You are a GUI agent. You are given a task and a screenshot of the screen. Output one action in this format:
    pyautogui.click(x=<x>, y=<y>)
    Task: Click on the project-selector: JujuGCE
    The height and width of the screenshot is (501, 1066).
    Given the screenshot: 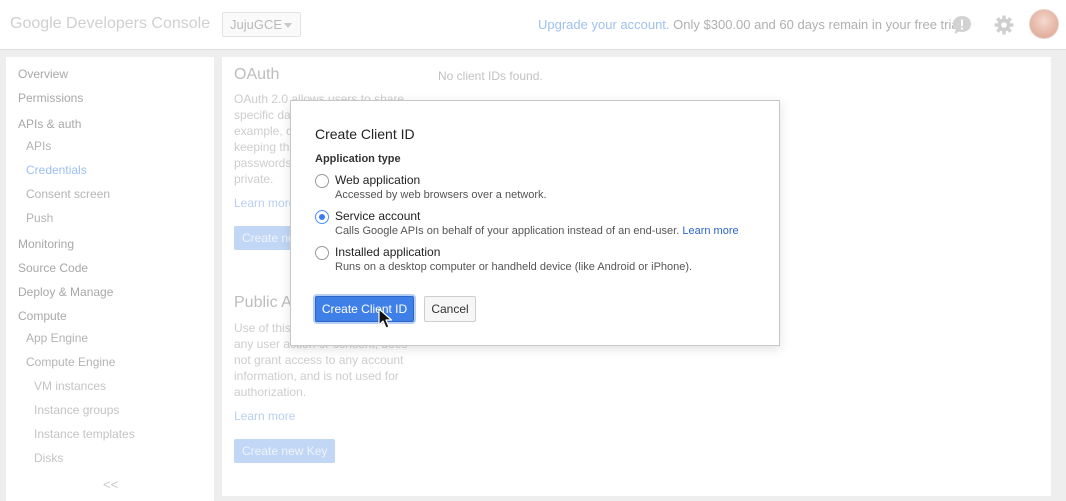 What is the action you would take?
    pyautogui.click(x=261, y=24)
    